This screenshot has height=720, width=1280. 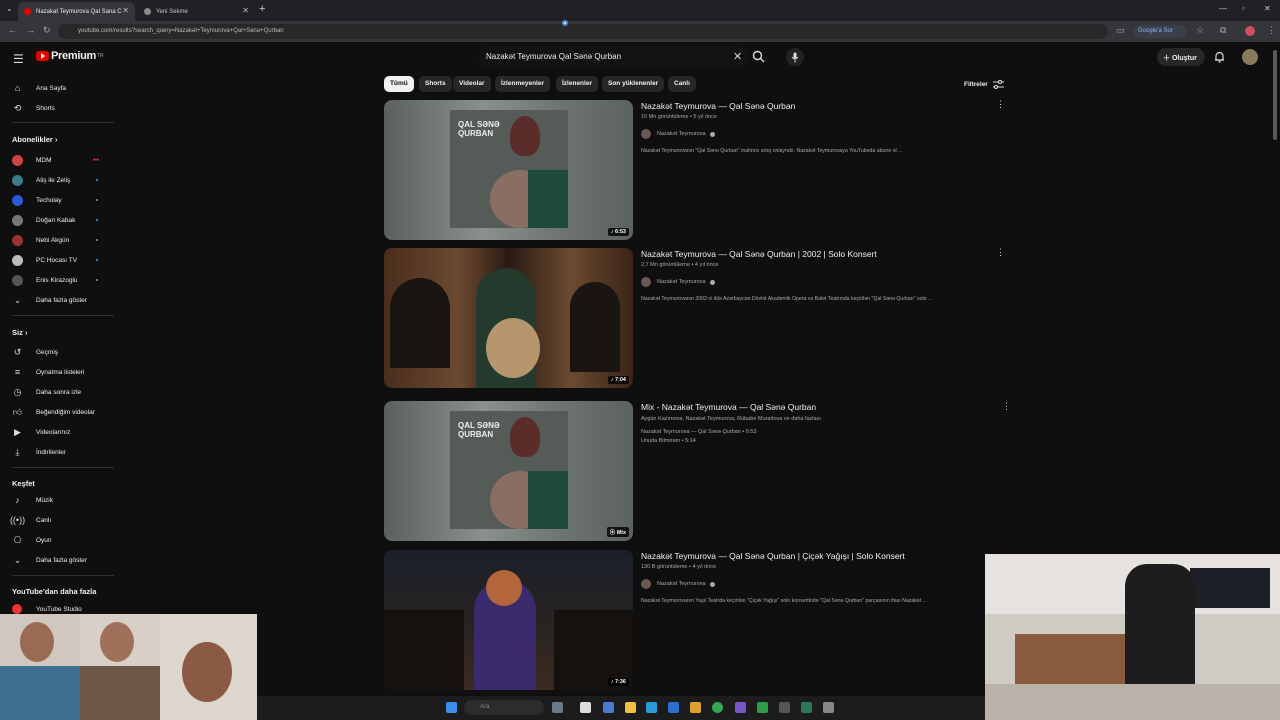 What do you see at coordinates (100, 56) in the screenshot?
I see `logo-country: TR` at bounding box center [100, 56].